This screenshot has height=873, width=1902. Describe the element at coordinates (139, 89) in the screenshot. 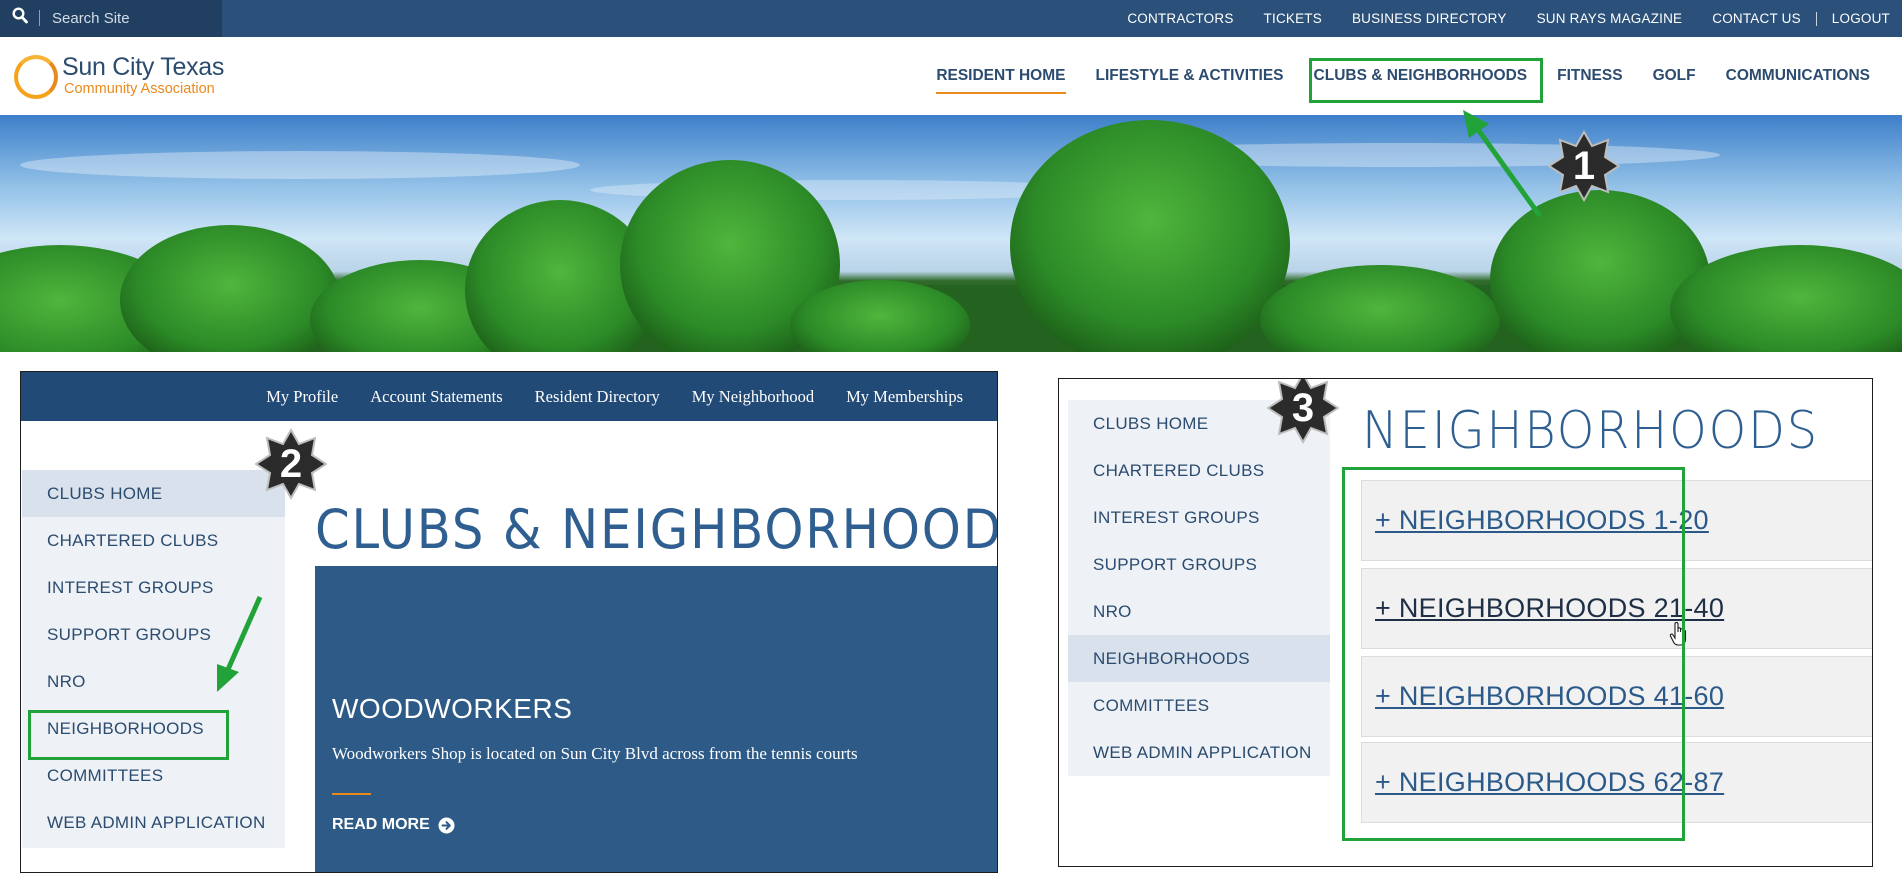

I see `logo-subtitle: Community Association` at that location.